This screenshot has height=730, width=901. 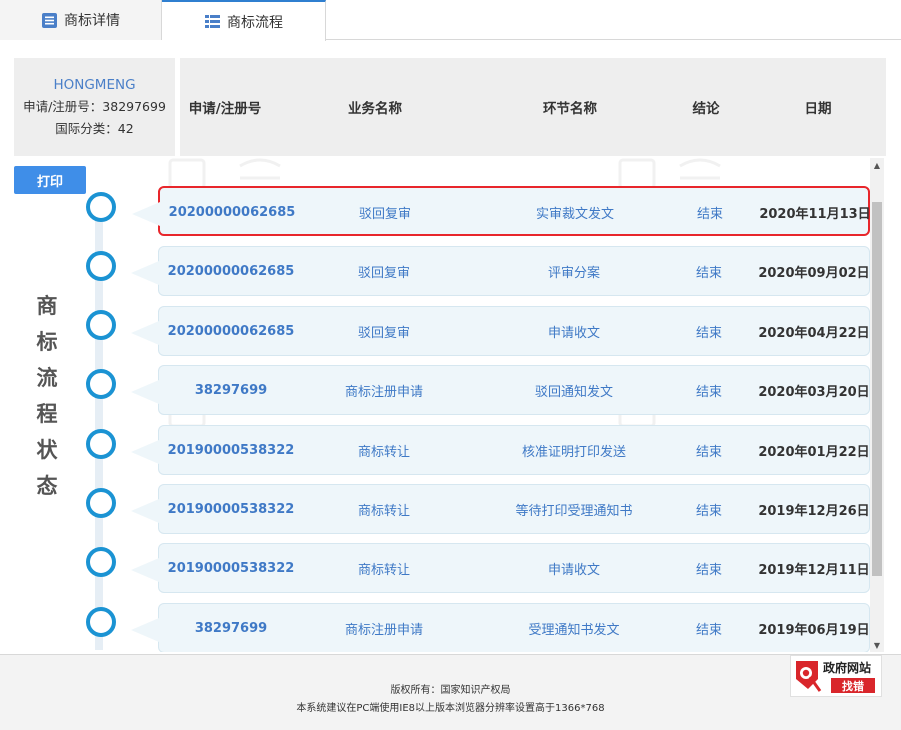 I want to click on tab-bar: 商标详情 商标流程, so click(x=450, y=20).